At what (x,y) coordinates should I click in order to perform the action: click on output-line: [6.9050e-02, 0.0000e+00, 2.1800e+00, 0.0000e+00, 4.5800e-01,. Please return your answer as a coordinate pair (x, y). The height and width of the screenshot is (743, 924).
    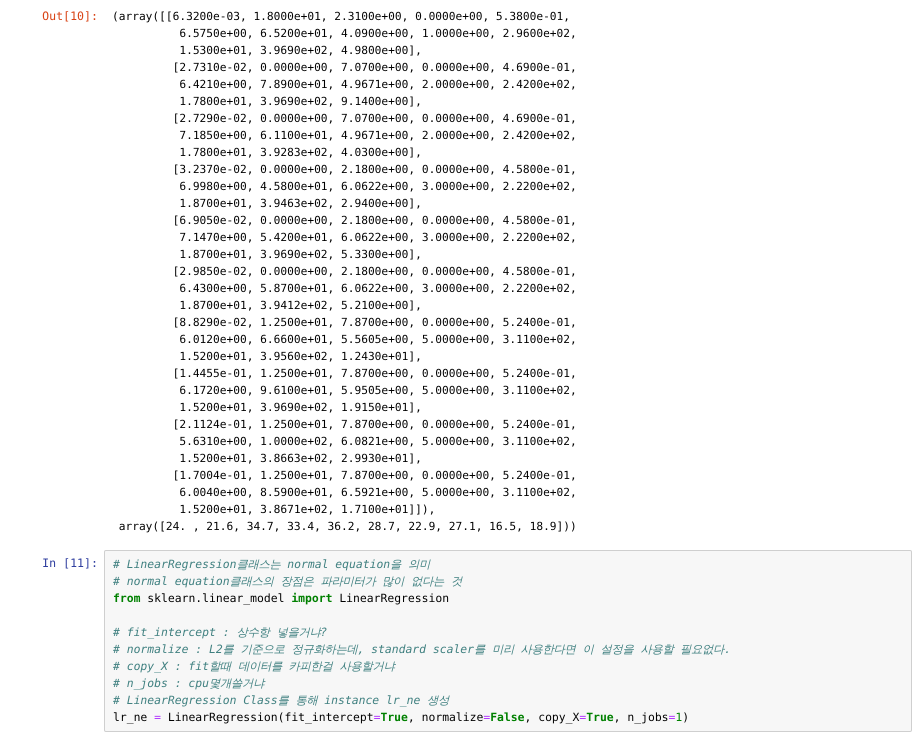
    Looking at the image, I should click on (374, 221).